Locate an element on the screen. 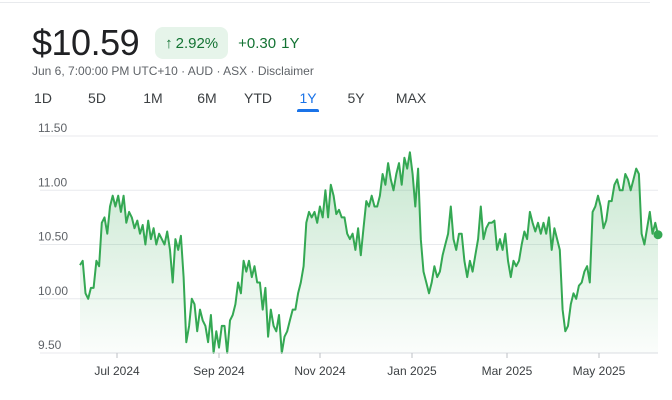 The width and height of the screenshot is (672, 400). current-price: $10.59 is located at coordinates (86, 42).